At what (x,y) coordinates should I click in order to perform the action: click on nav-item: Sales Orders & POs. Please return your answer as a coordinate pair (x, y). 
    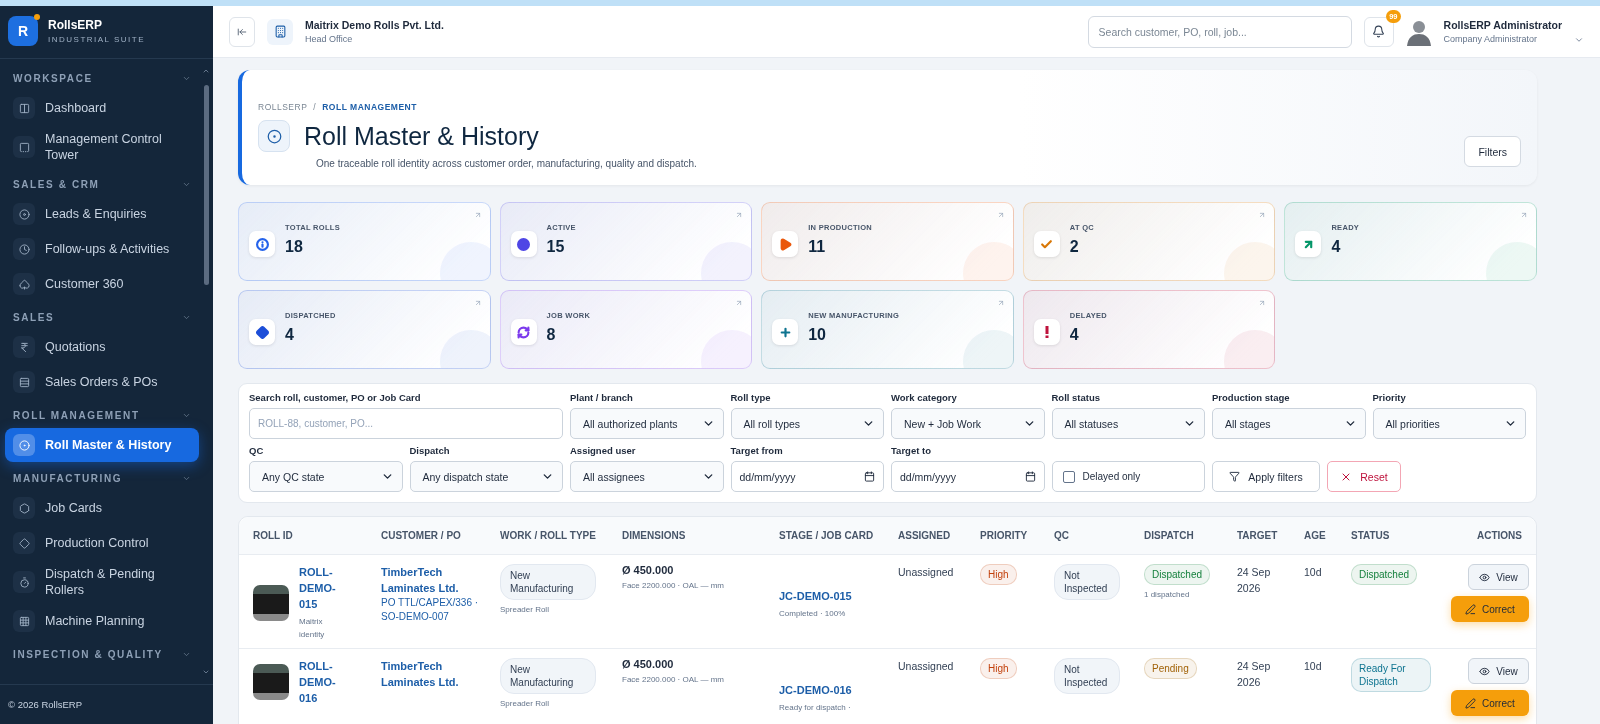
    Looking at the image, I should click on (102, 382).